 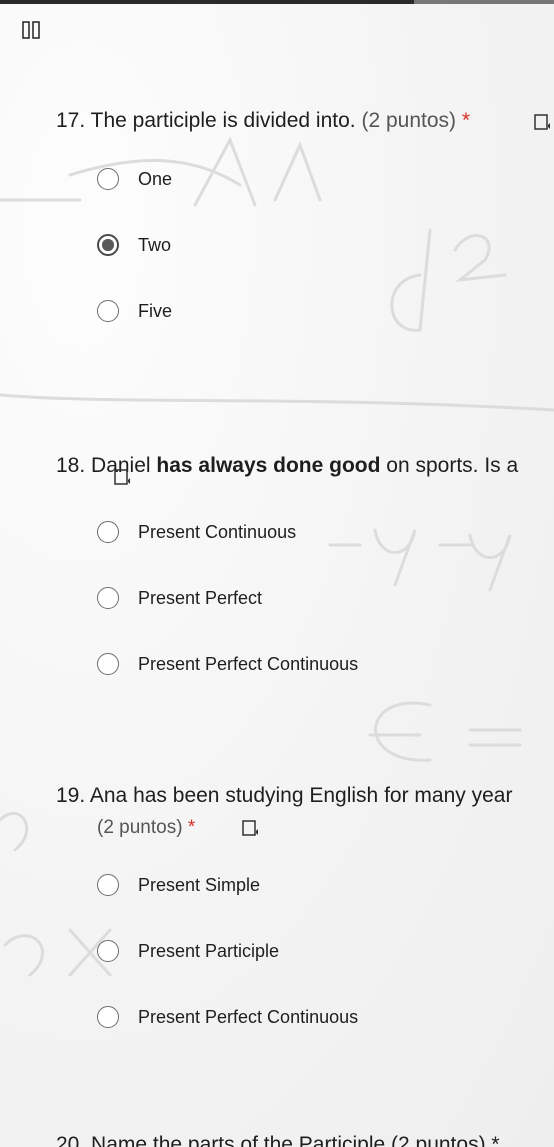 I want to click on option-present-simple: Present Simple, so click(x=178, y=885).